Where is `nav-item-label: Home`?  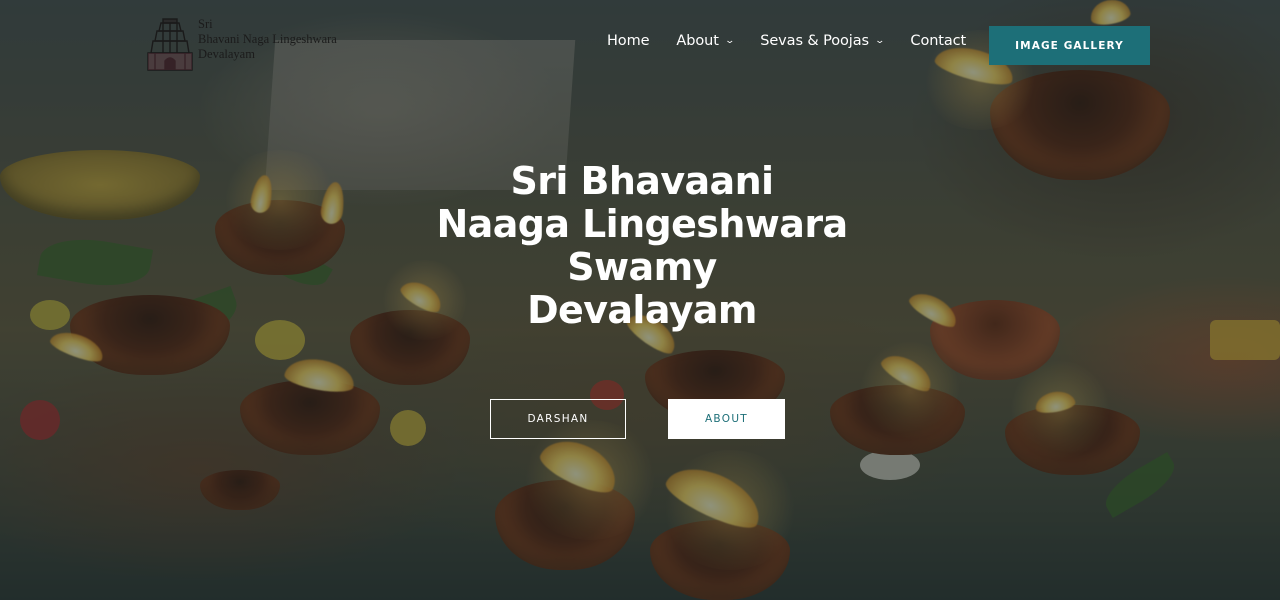
nav-item-label: Home is located at coordinates (628, 41).